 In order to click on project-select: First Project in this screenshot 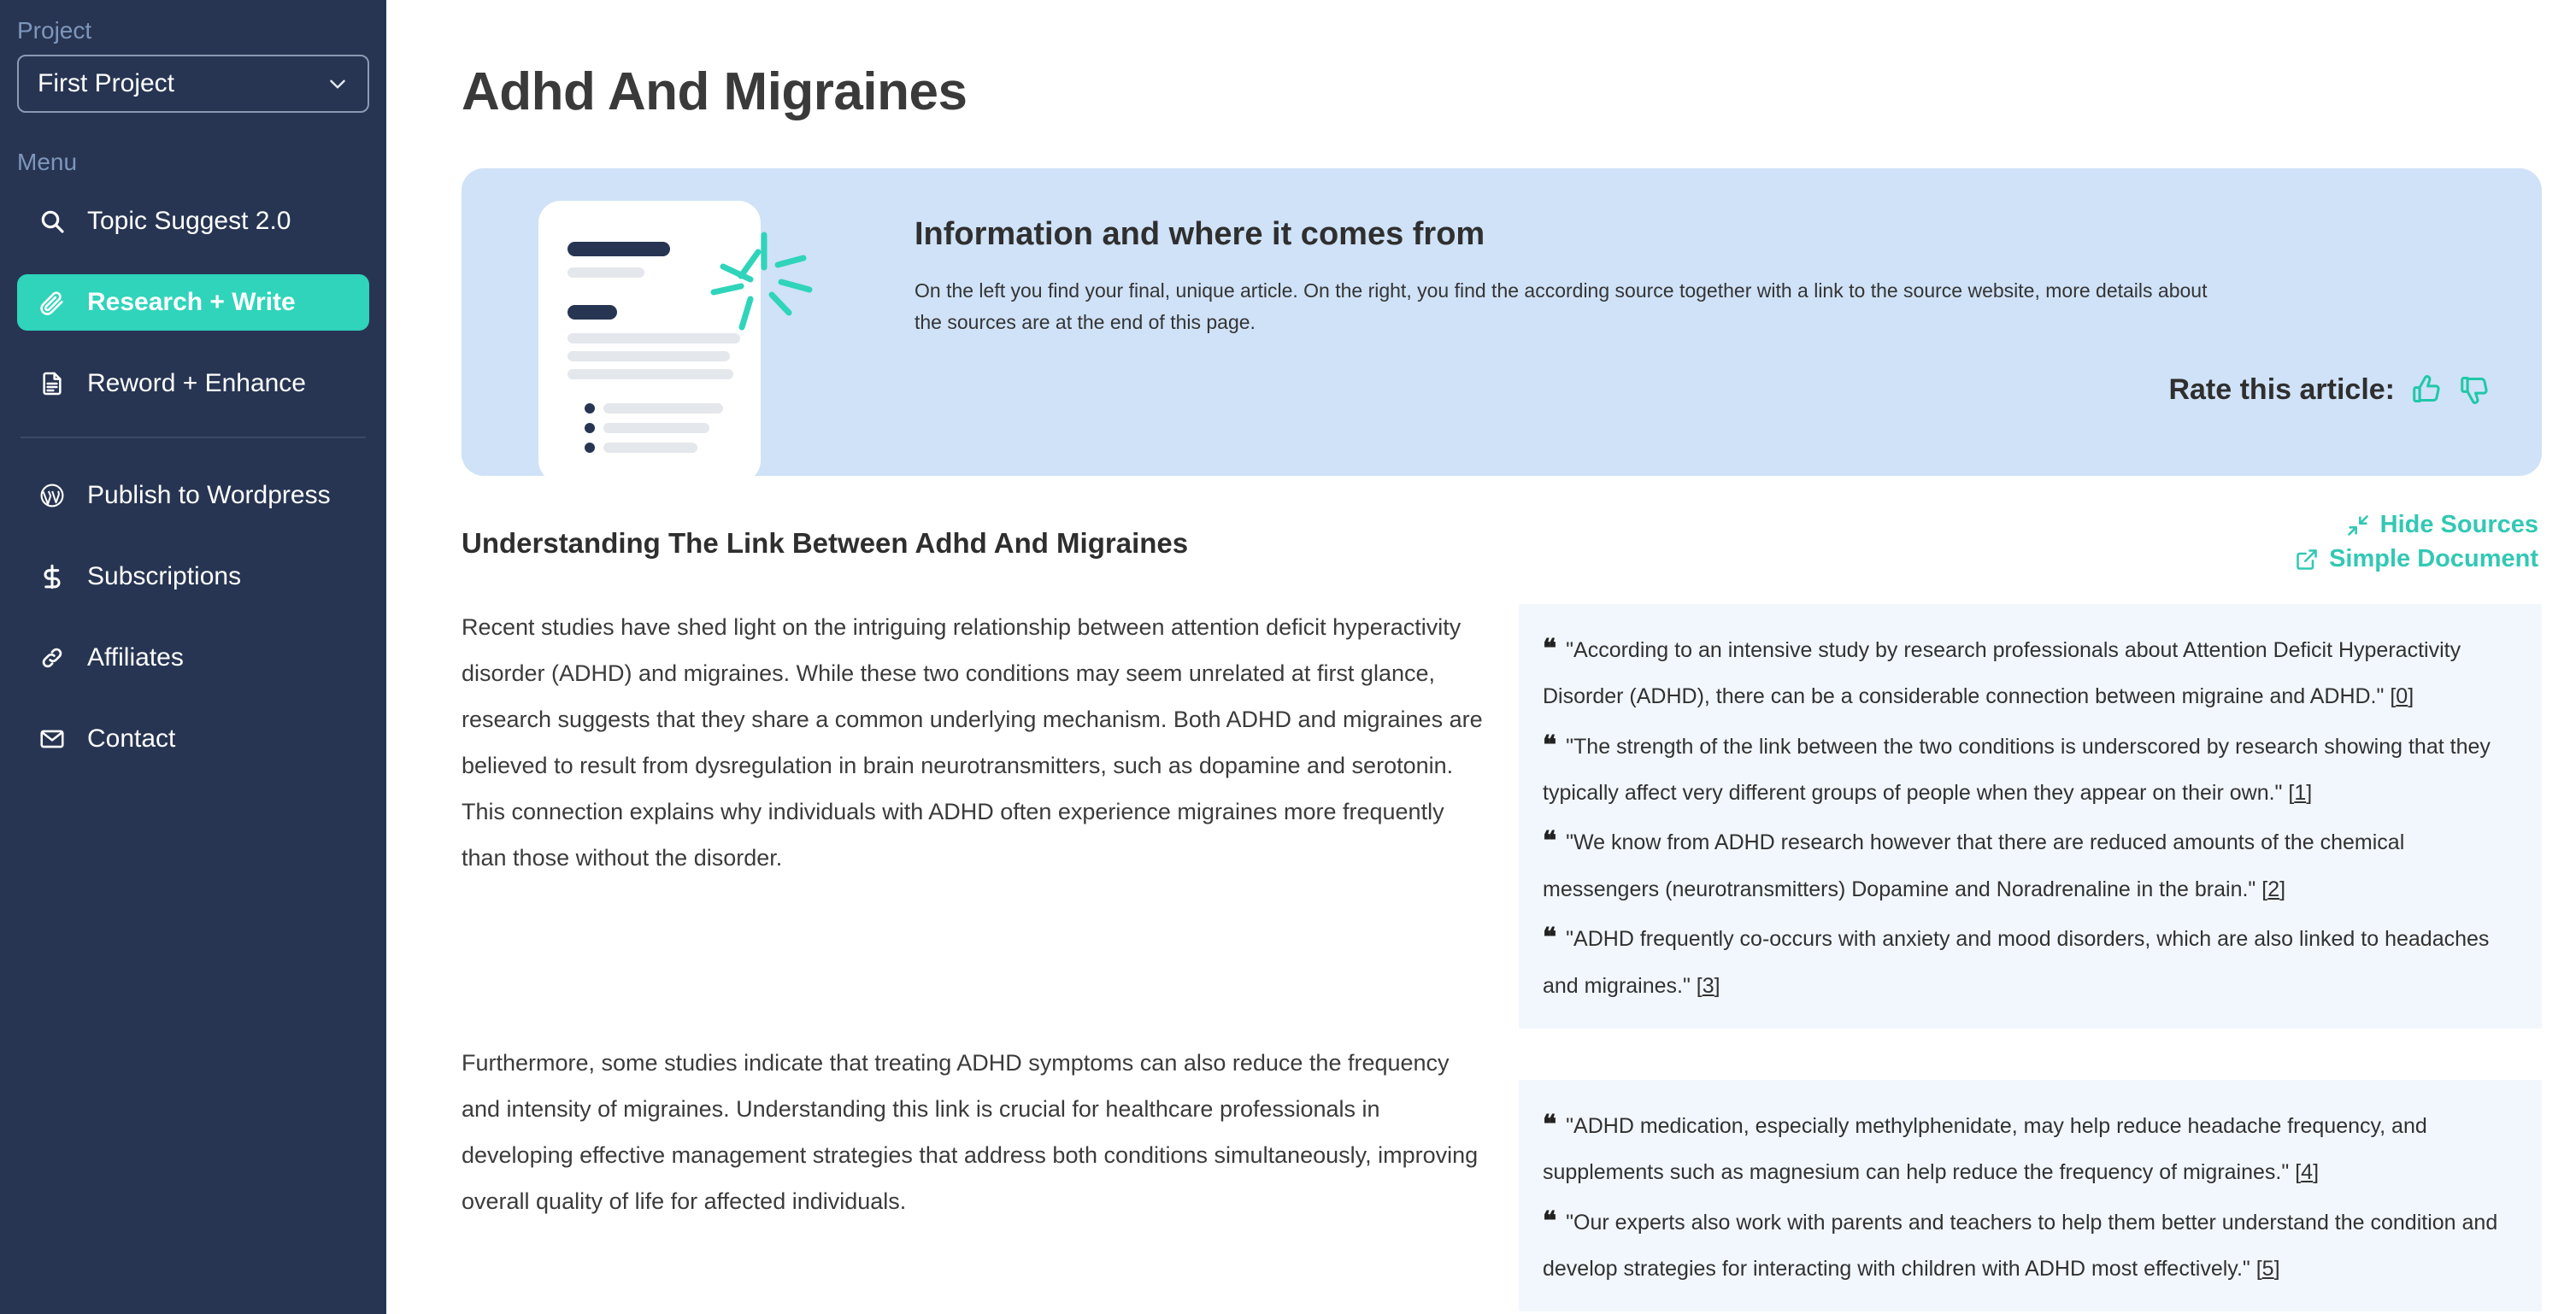, I will do `click(193, 84)`.